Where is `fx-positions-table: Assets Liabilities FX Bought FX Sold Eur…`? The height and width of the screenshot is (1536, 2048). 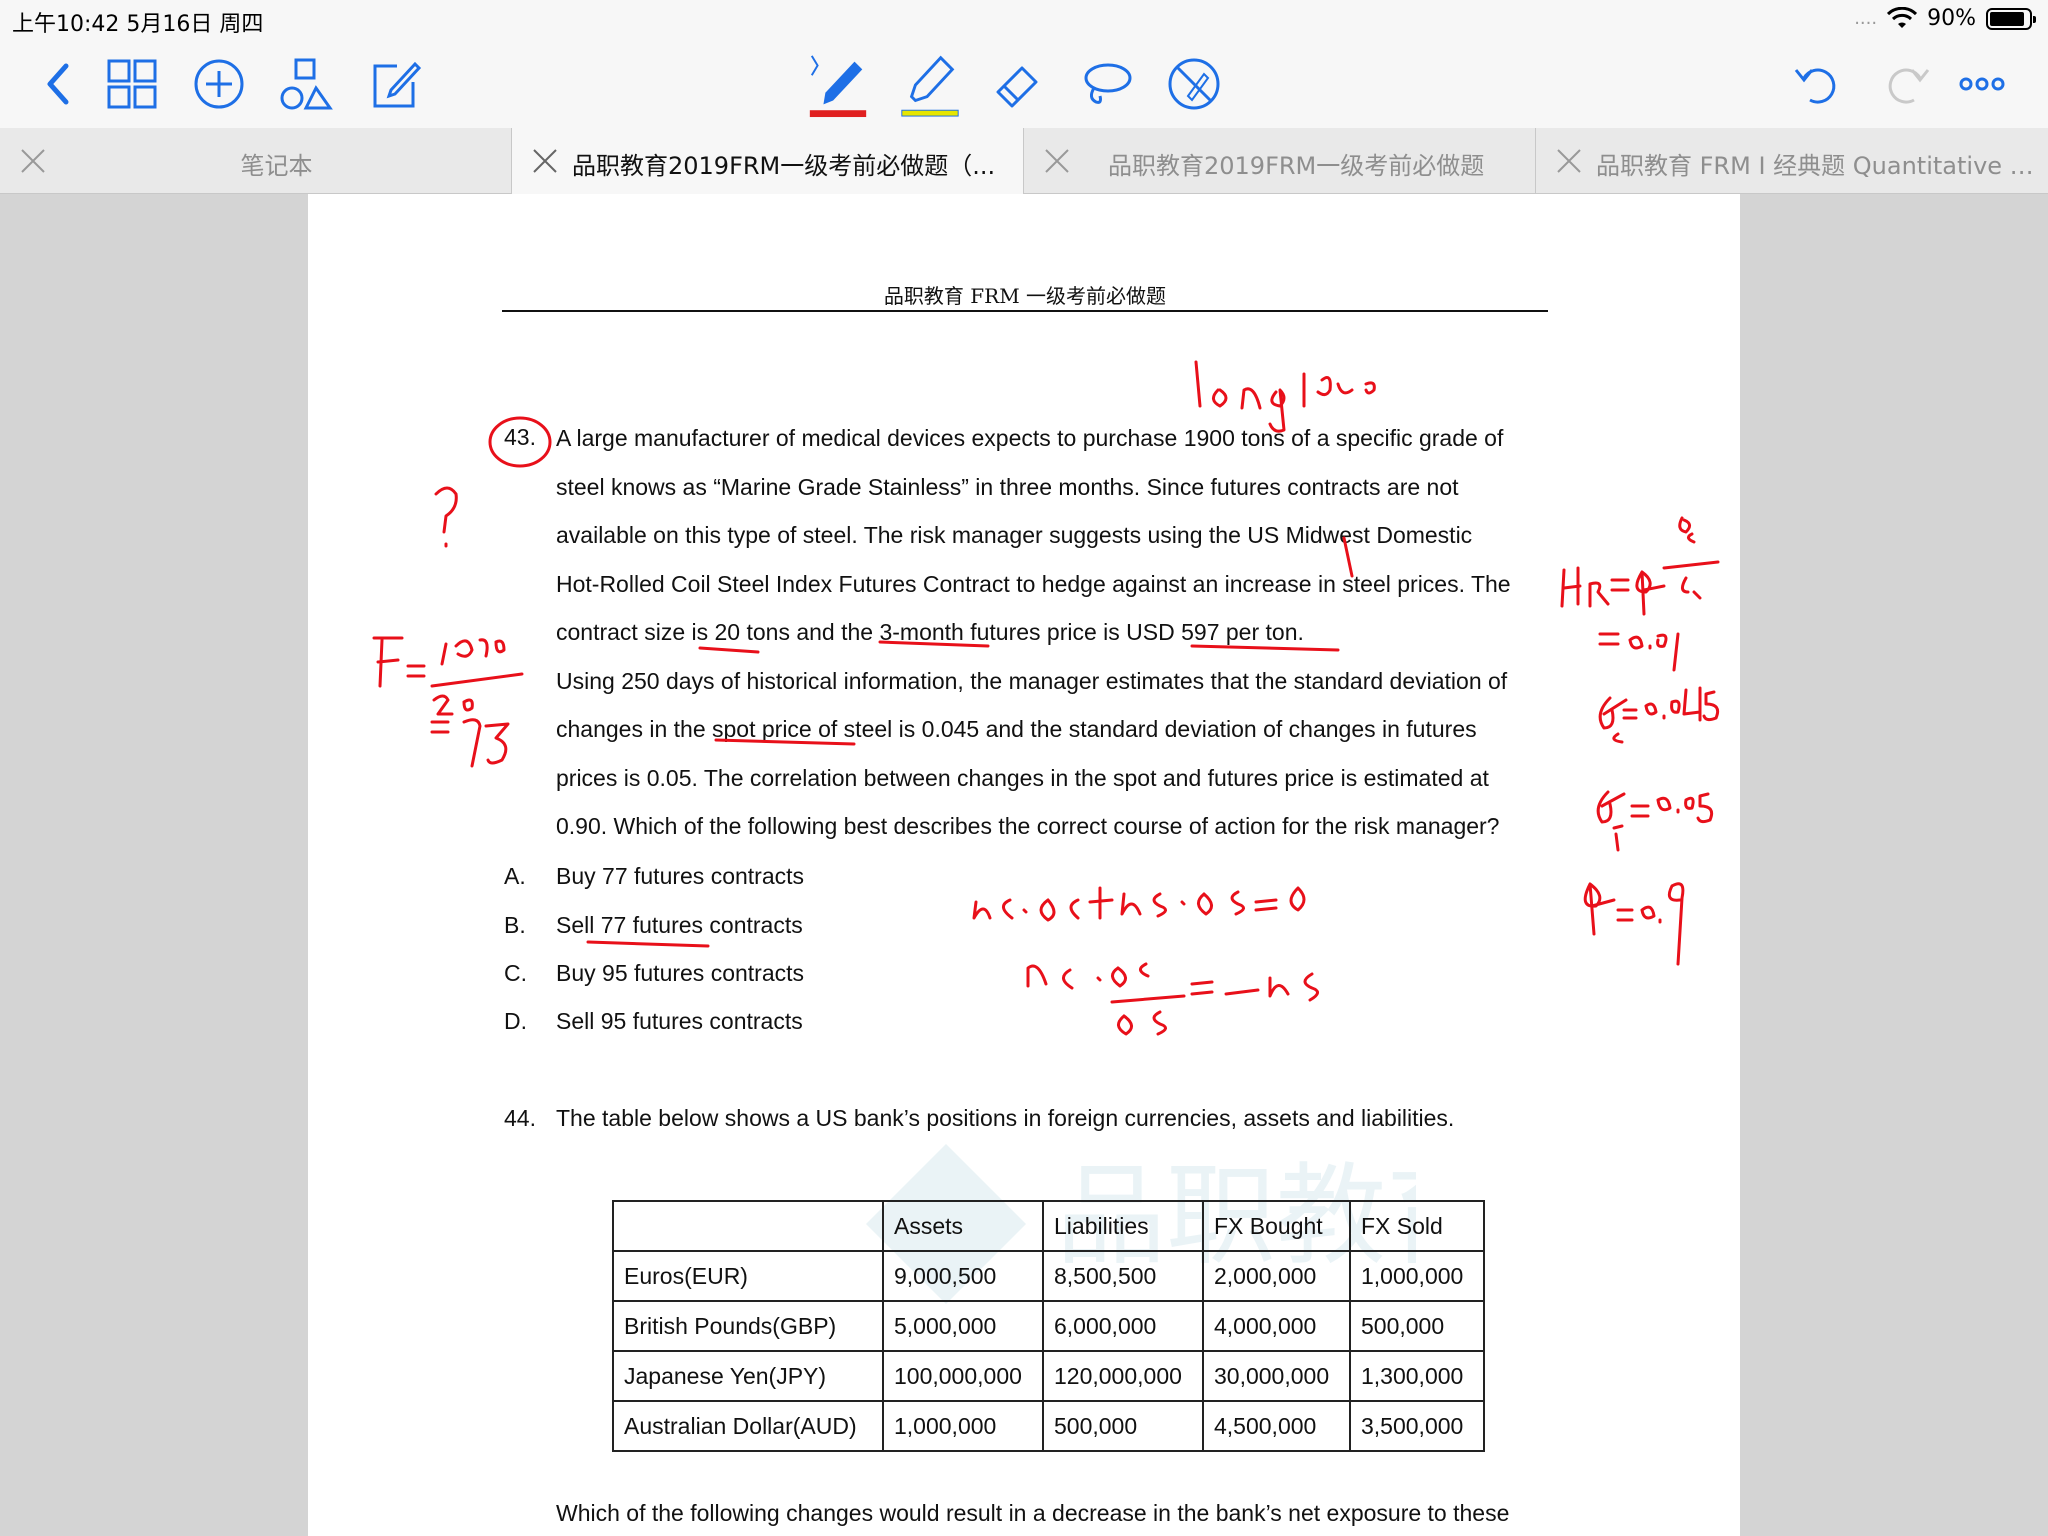 fx-positions-table: Assets Liabilities FX Bought FX Sold Eur… is located at coordinates (1048, 1326).